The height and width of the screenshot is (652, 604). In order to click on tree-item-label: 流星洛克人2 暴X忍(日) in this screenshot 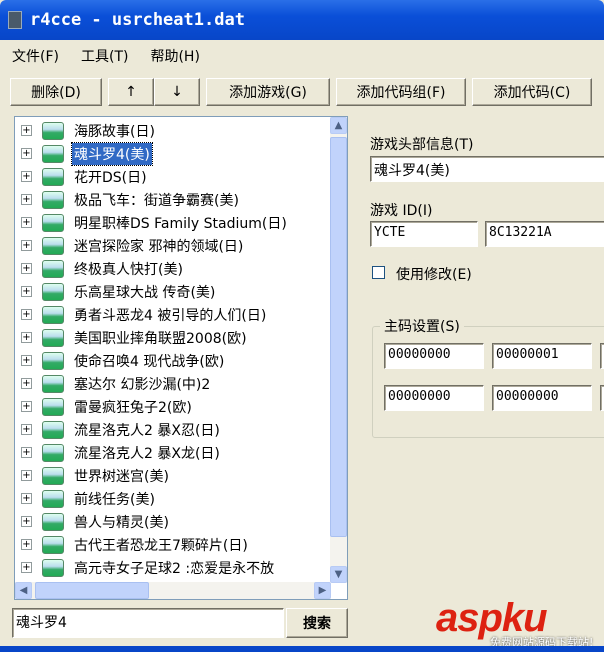, I will do `click(147, 430)`.